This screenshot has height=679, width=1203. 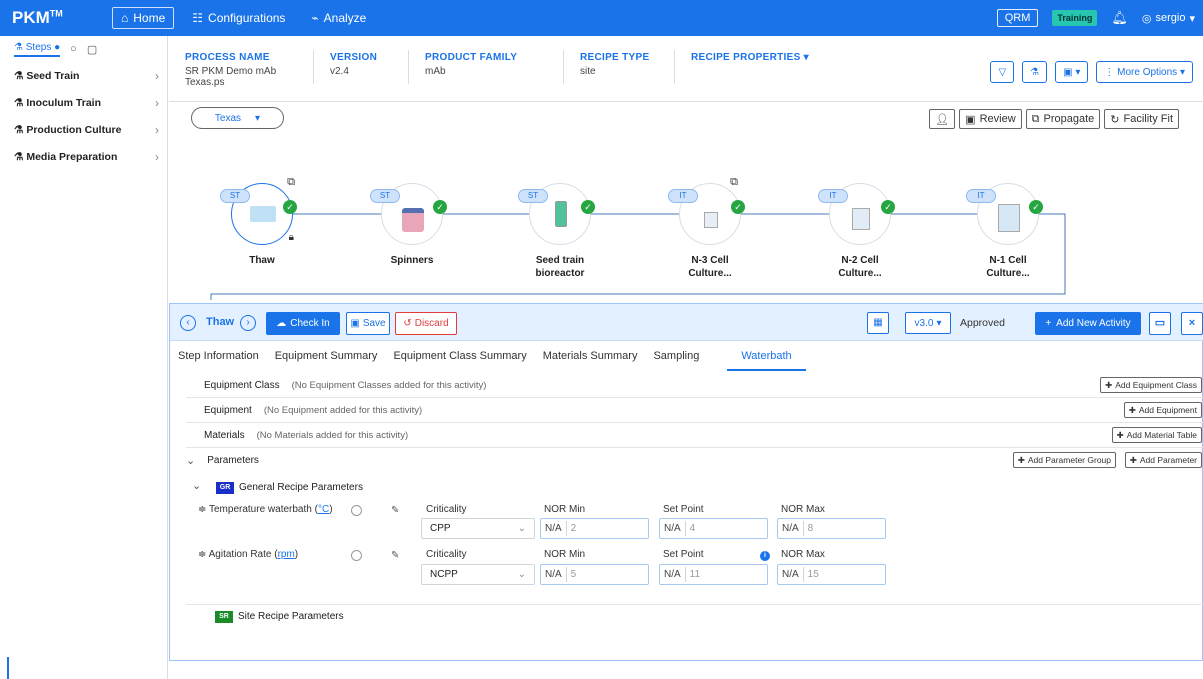 I want to click on prev-step-button: ‹, so click(x=188, y=323).